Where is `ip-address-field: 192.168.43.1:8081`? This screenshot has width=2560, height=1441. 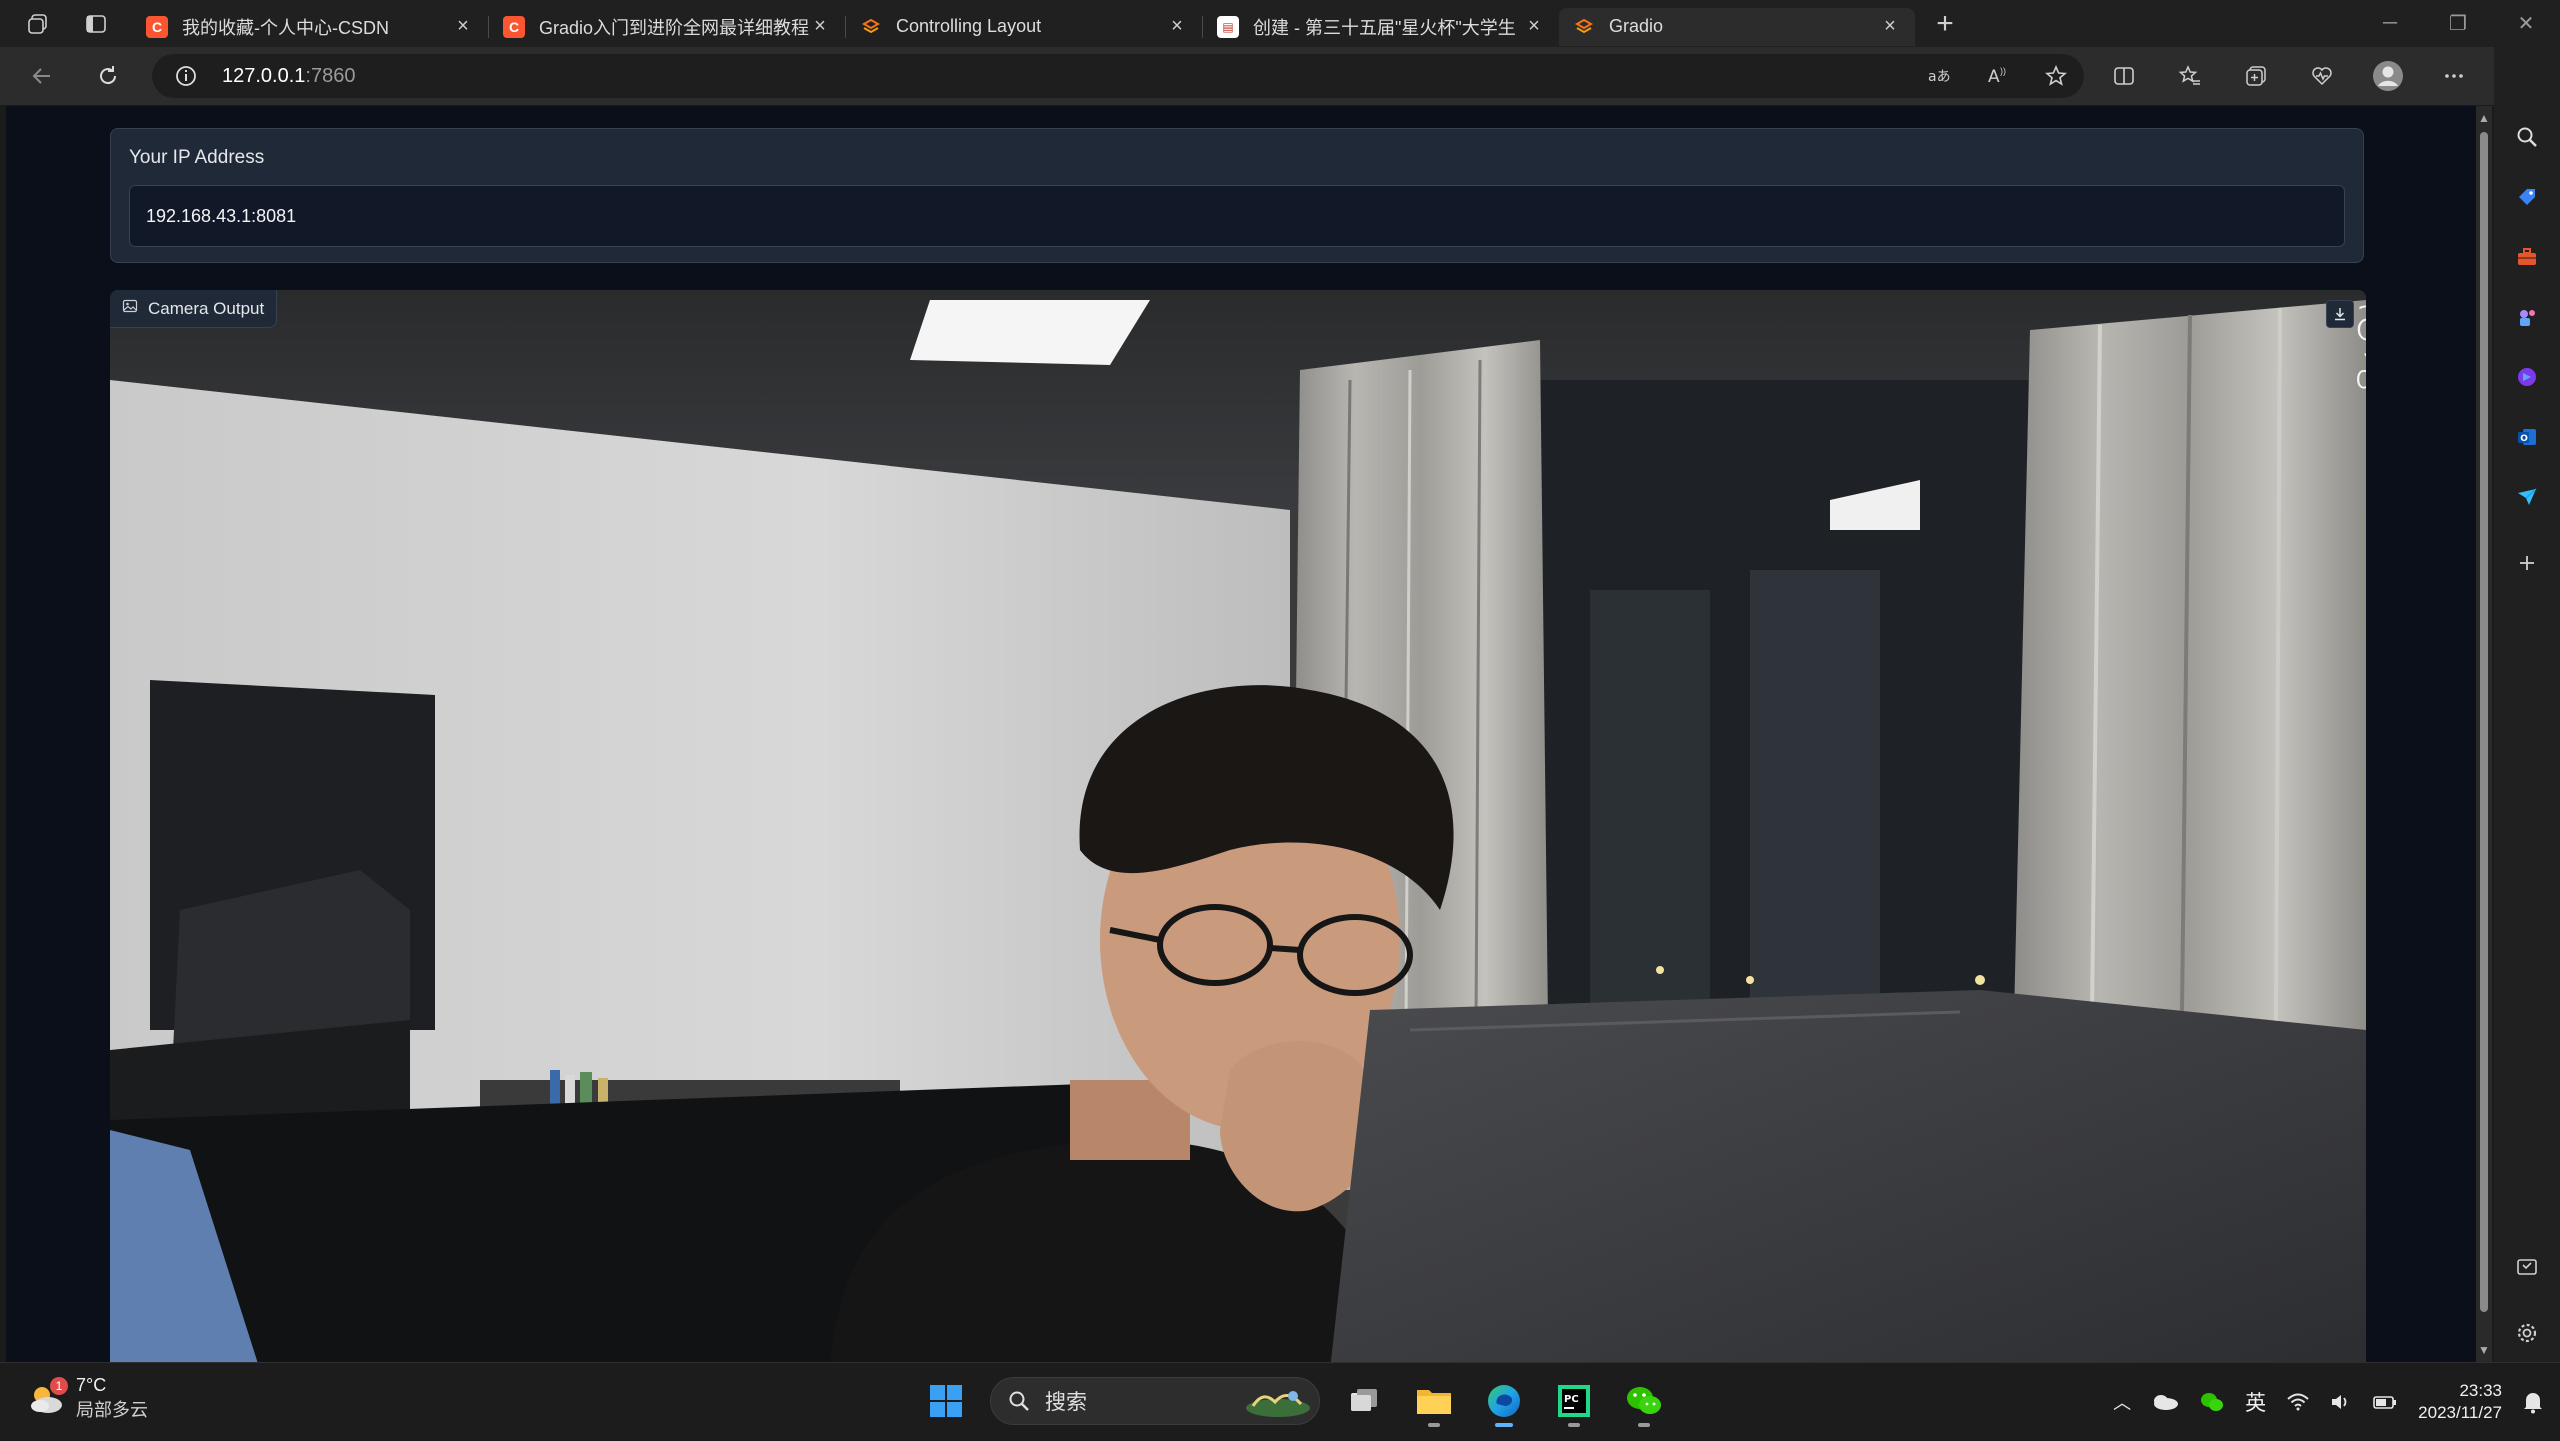
ip-address-field: 192.168.43.1:8081 is located at coordinates (1237, 216).